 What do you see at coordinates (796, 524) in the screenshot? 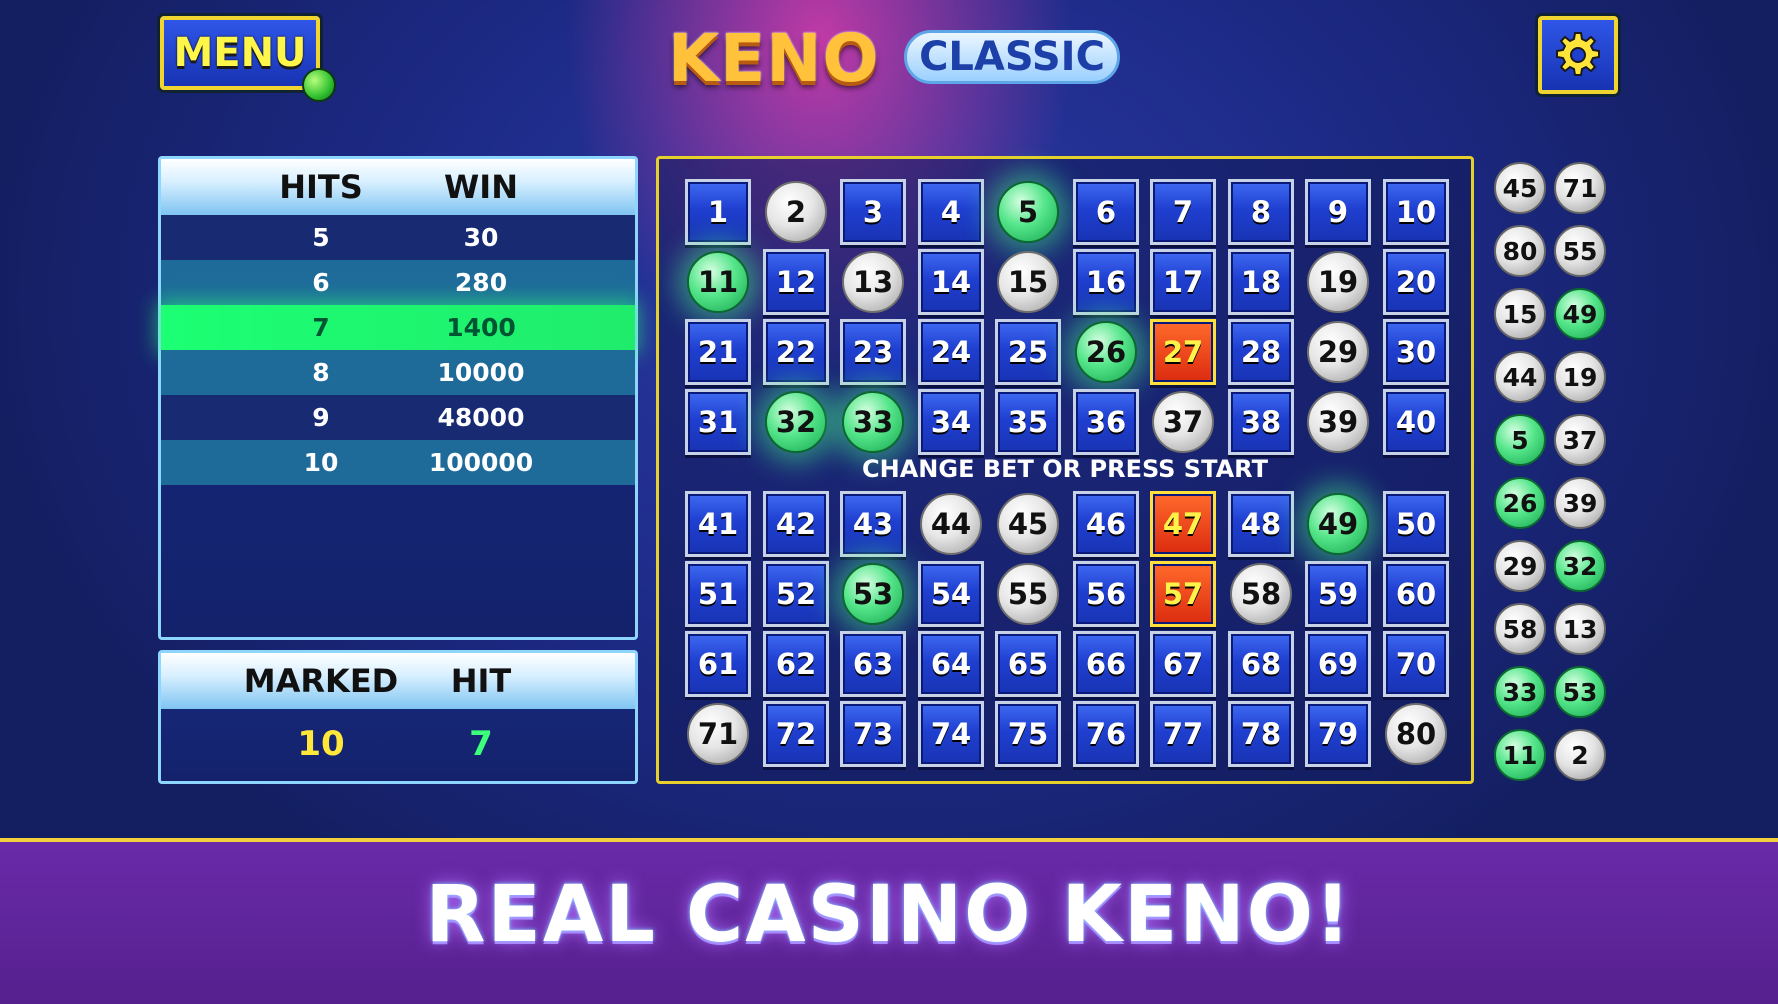
I see `number-tile: 42` at bounding box center [796, 524].